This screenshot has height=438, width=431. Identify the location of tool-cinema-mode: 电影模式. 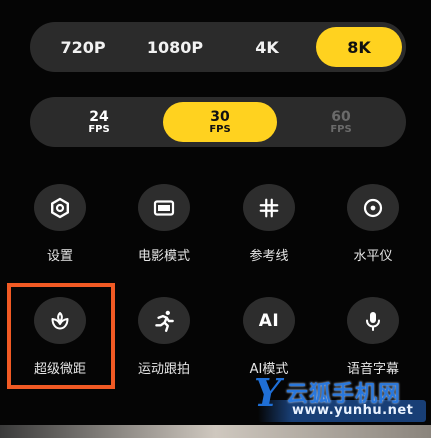
(164, 224).